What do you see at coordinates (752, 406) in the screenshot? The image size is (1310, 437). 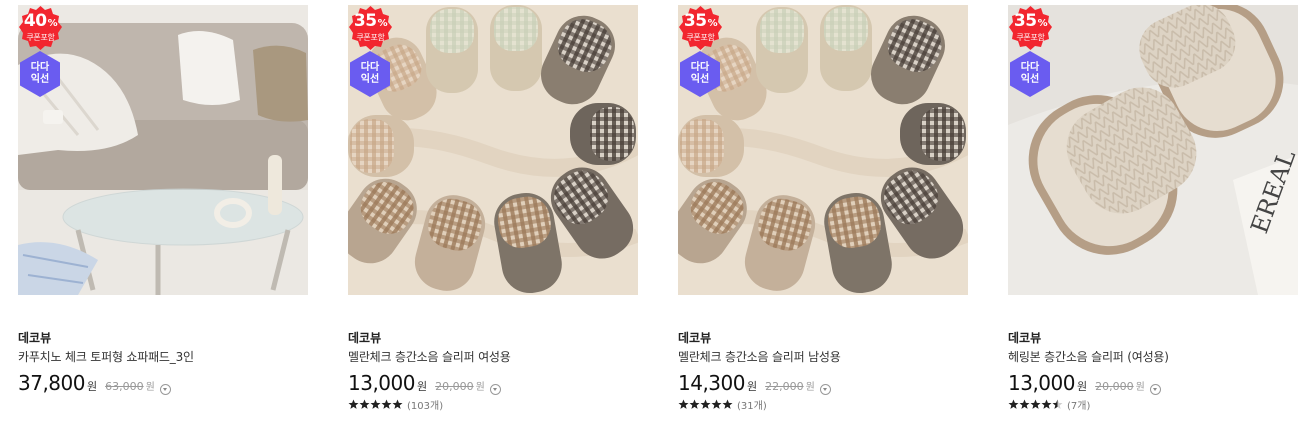 I see `review-count: (31개)` at bounding box center [752, 406].